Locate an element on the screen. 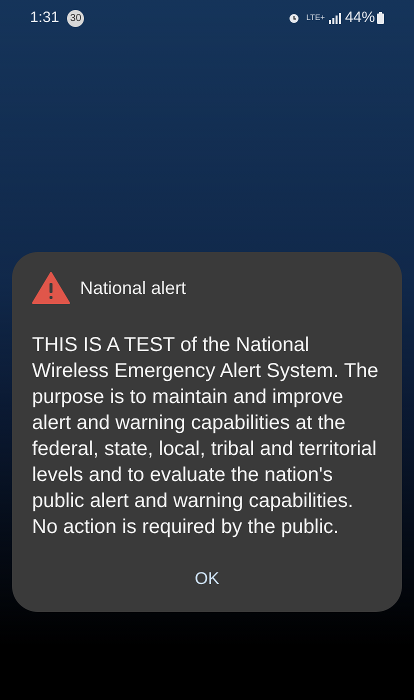 This screenshot has width=414, height=700. battery-icon is located at coordinates (380, 18).